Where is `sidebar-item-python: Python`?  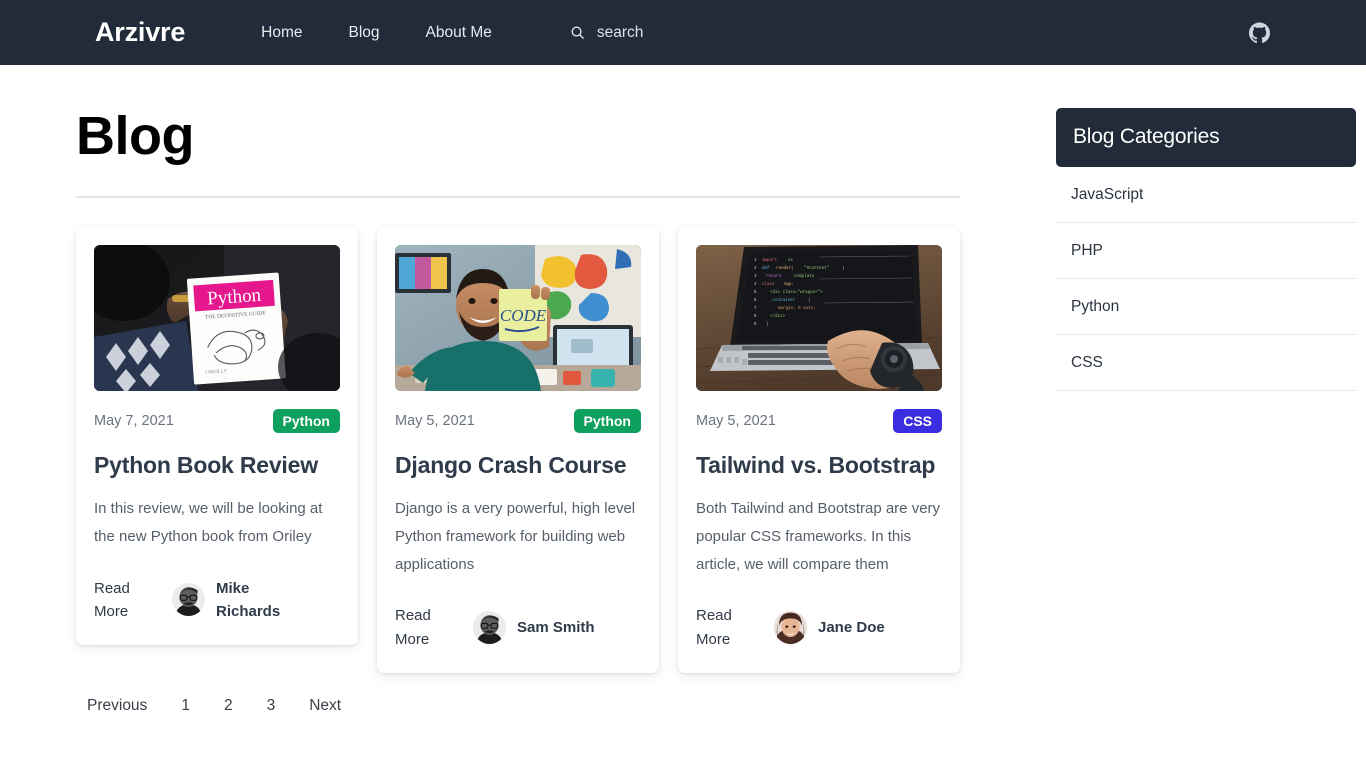
sidebar-item-python: Python is located at coordinates (1206, 307).